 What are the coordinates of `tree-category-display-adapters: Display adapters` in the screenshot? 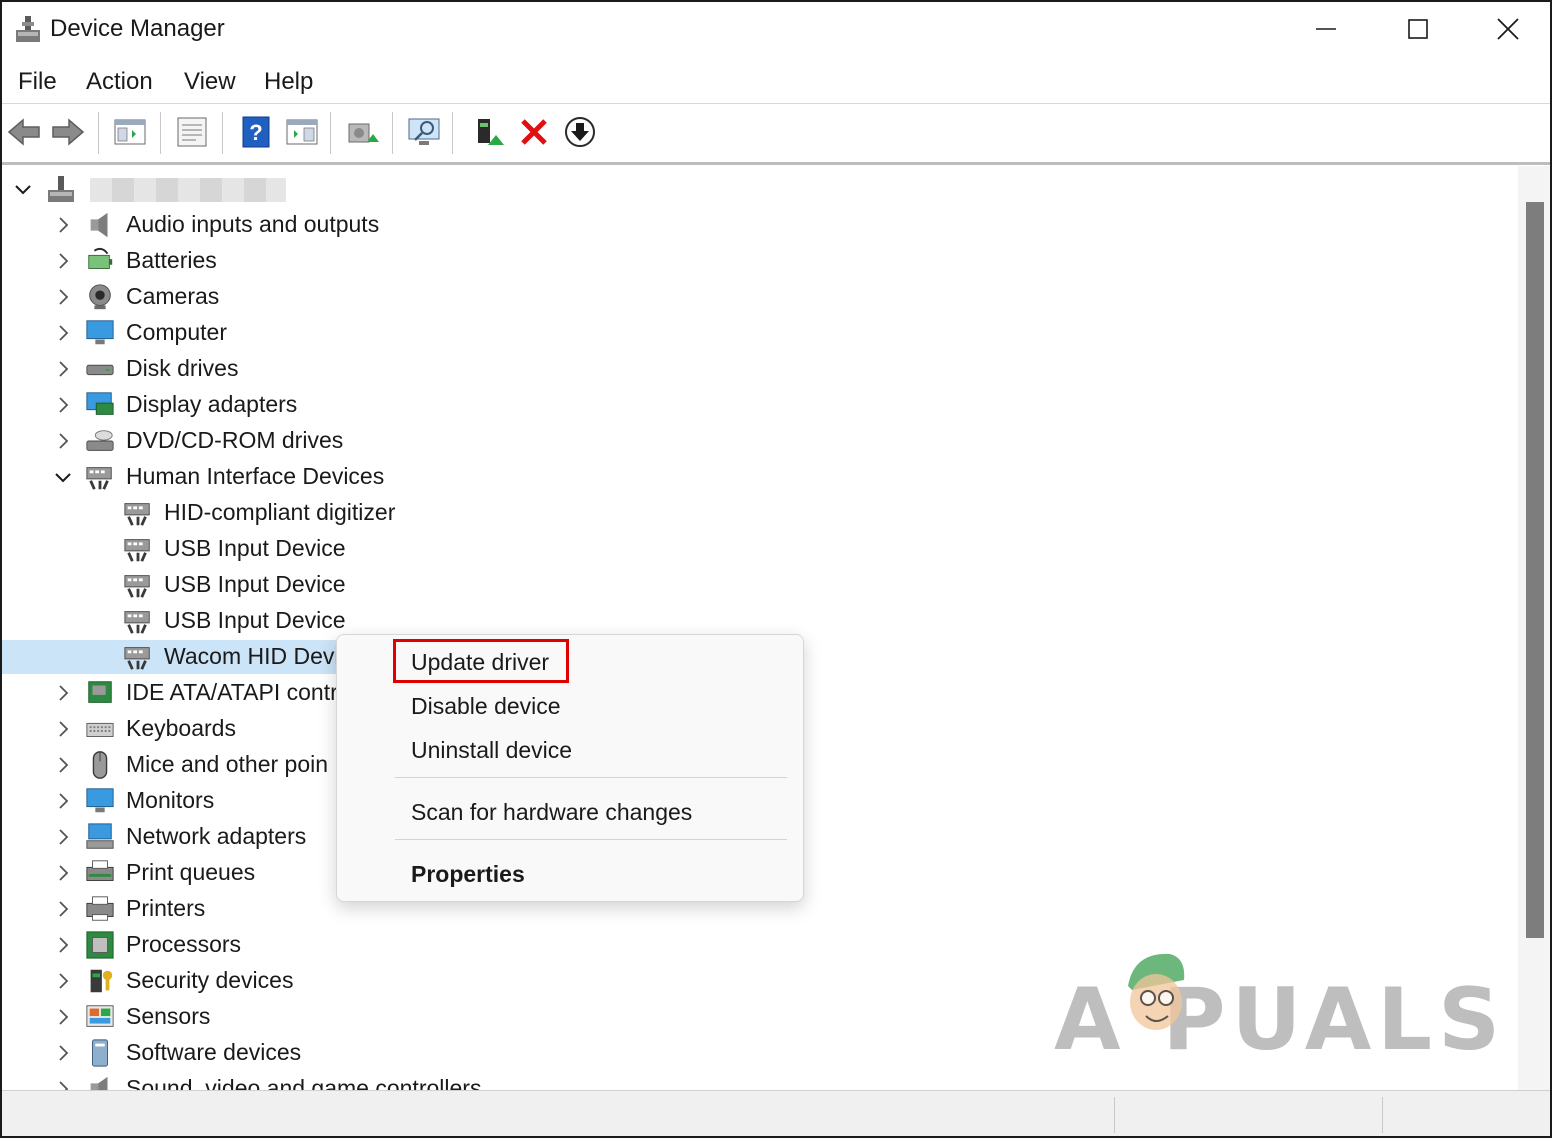 It's located at (214, 405).